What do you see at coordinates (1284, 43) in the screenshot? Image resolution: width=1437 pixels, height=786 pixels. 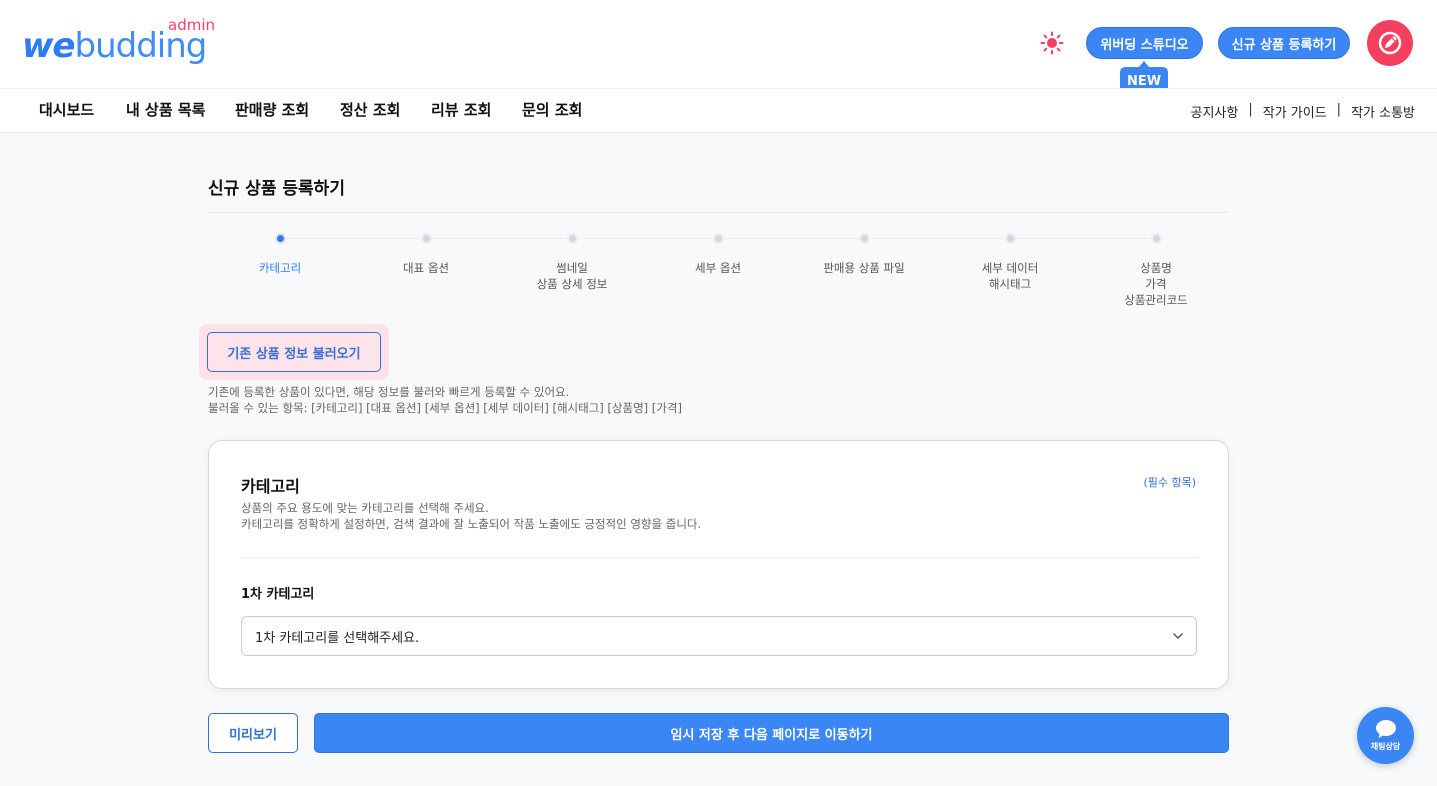 I see `new-product-button: 신규 상품 등록하기` at bounding box center [1284, 43].